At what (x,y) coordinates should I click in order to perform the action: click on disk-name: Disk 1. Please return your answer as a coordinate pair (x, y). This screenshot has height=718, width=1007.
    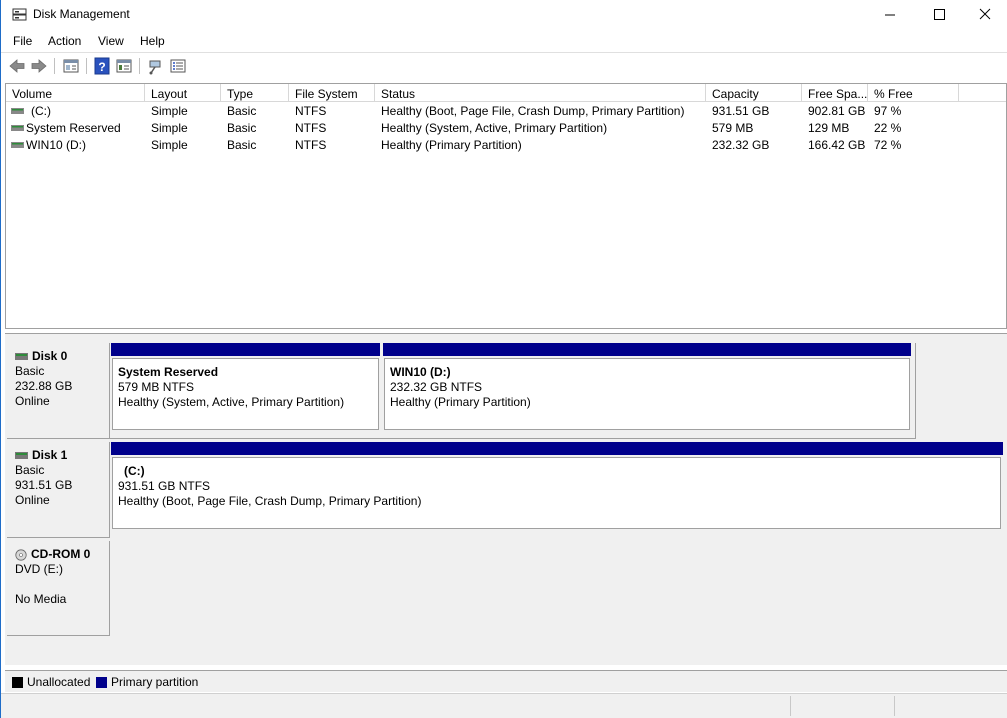
    Looking at the image, I should click on (50, 455).